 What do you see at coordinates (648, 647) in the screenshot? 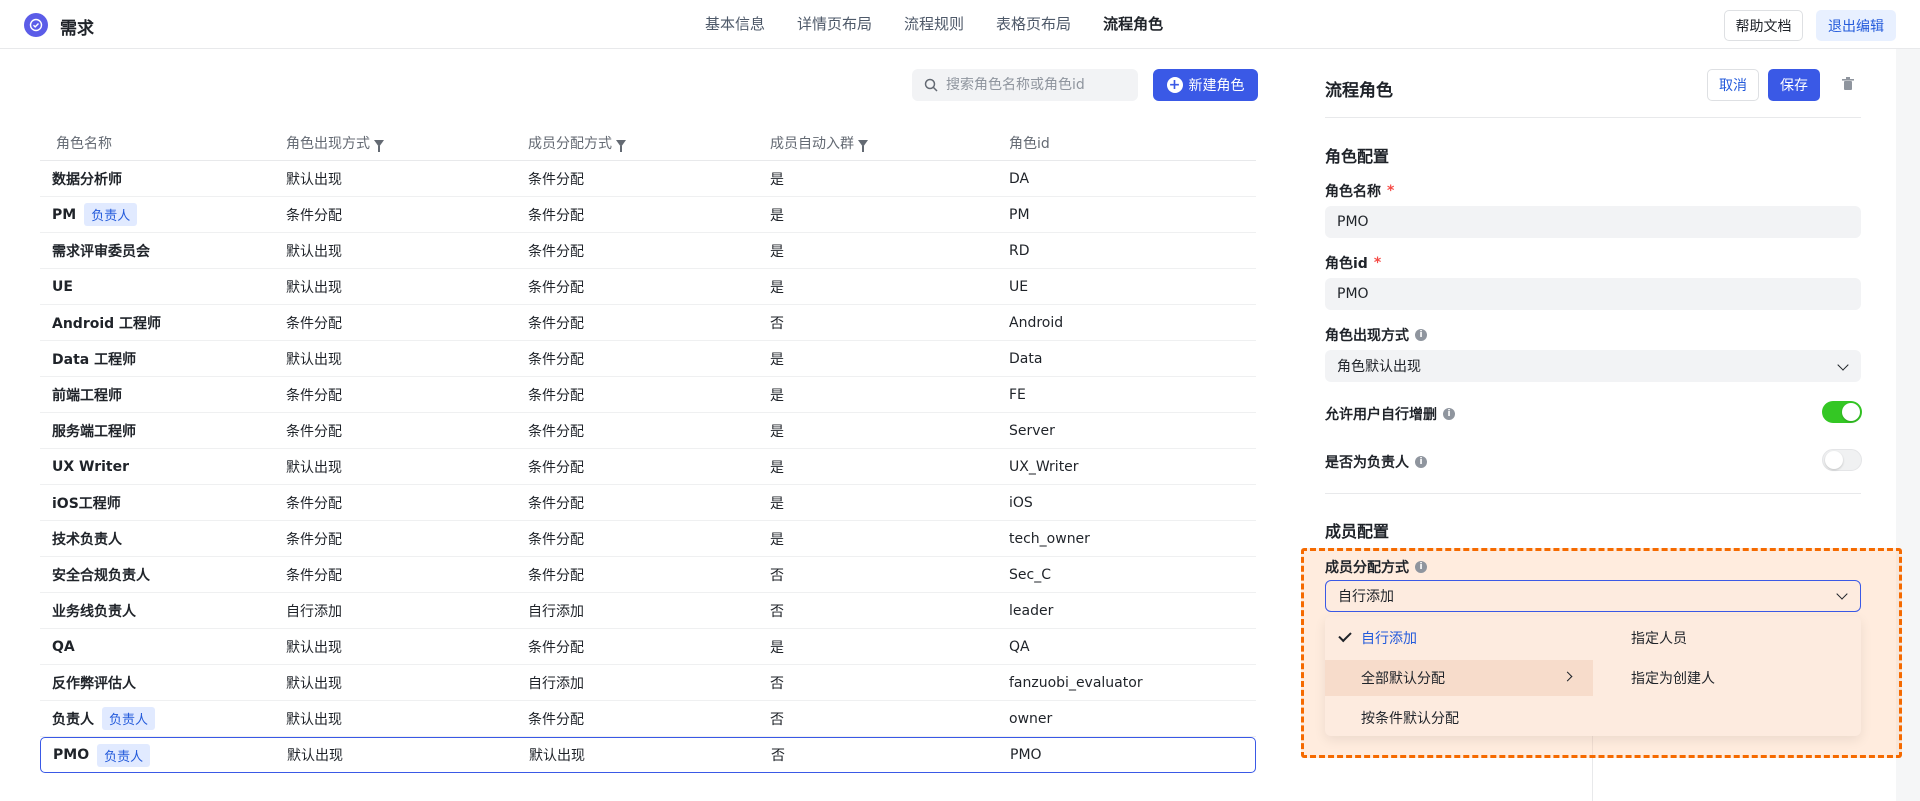
I see `table-row: QA 默认出现 条件分配 是 QA` at bounding box center [648, 647].